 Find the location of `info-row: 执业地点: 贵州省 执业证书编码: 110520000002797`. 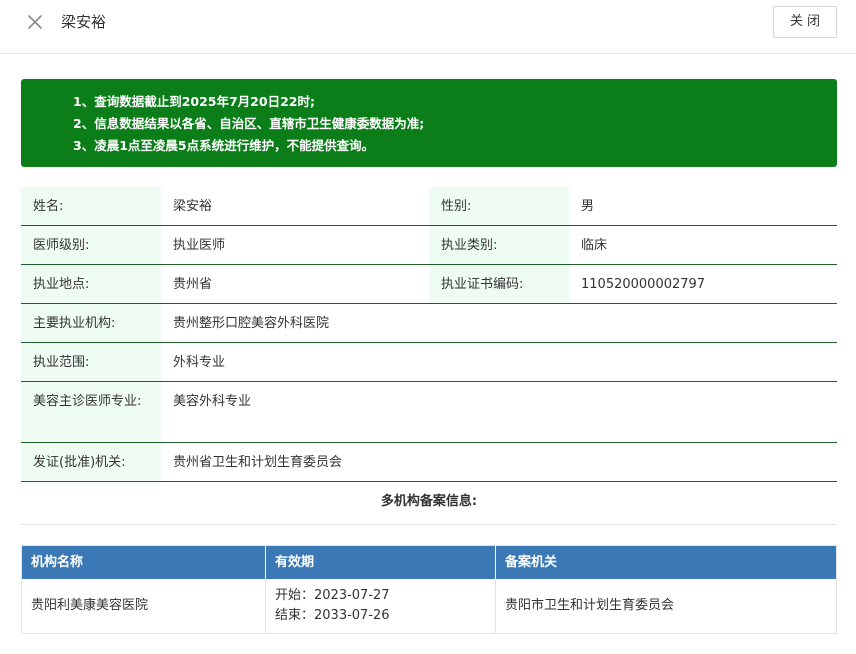

info-row: 执业地点: 贵州省 执业证书编码: 110520000002797 is located at coordinates (429, 284).